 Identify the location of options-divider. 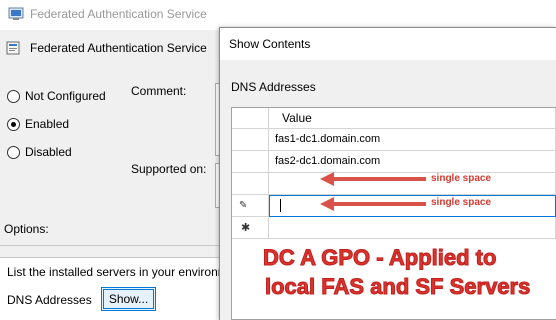
(112, 245).